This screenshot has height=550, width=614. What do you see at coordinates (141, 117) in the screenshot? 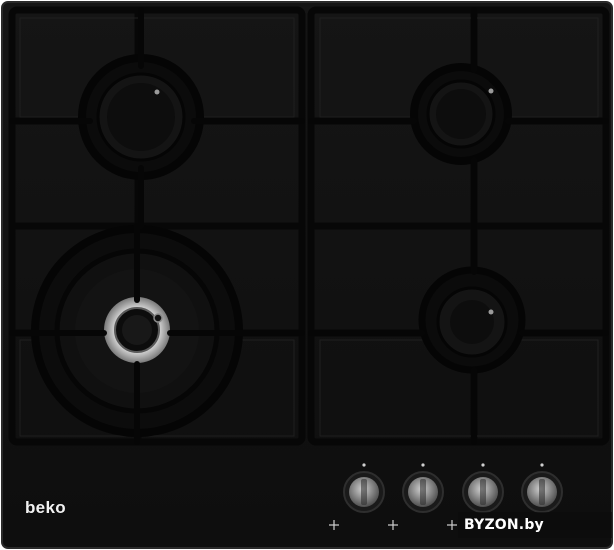
I see `rear-left-burner` at bounding box center [141, 117].